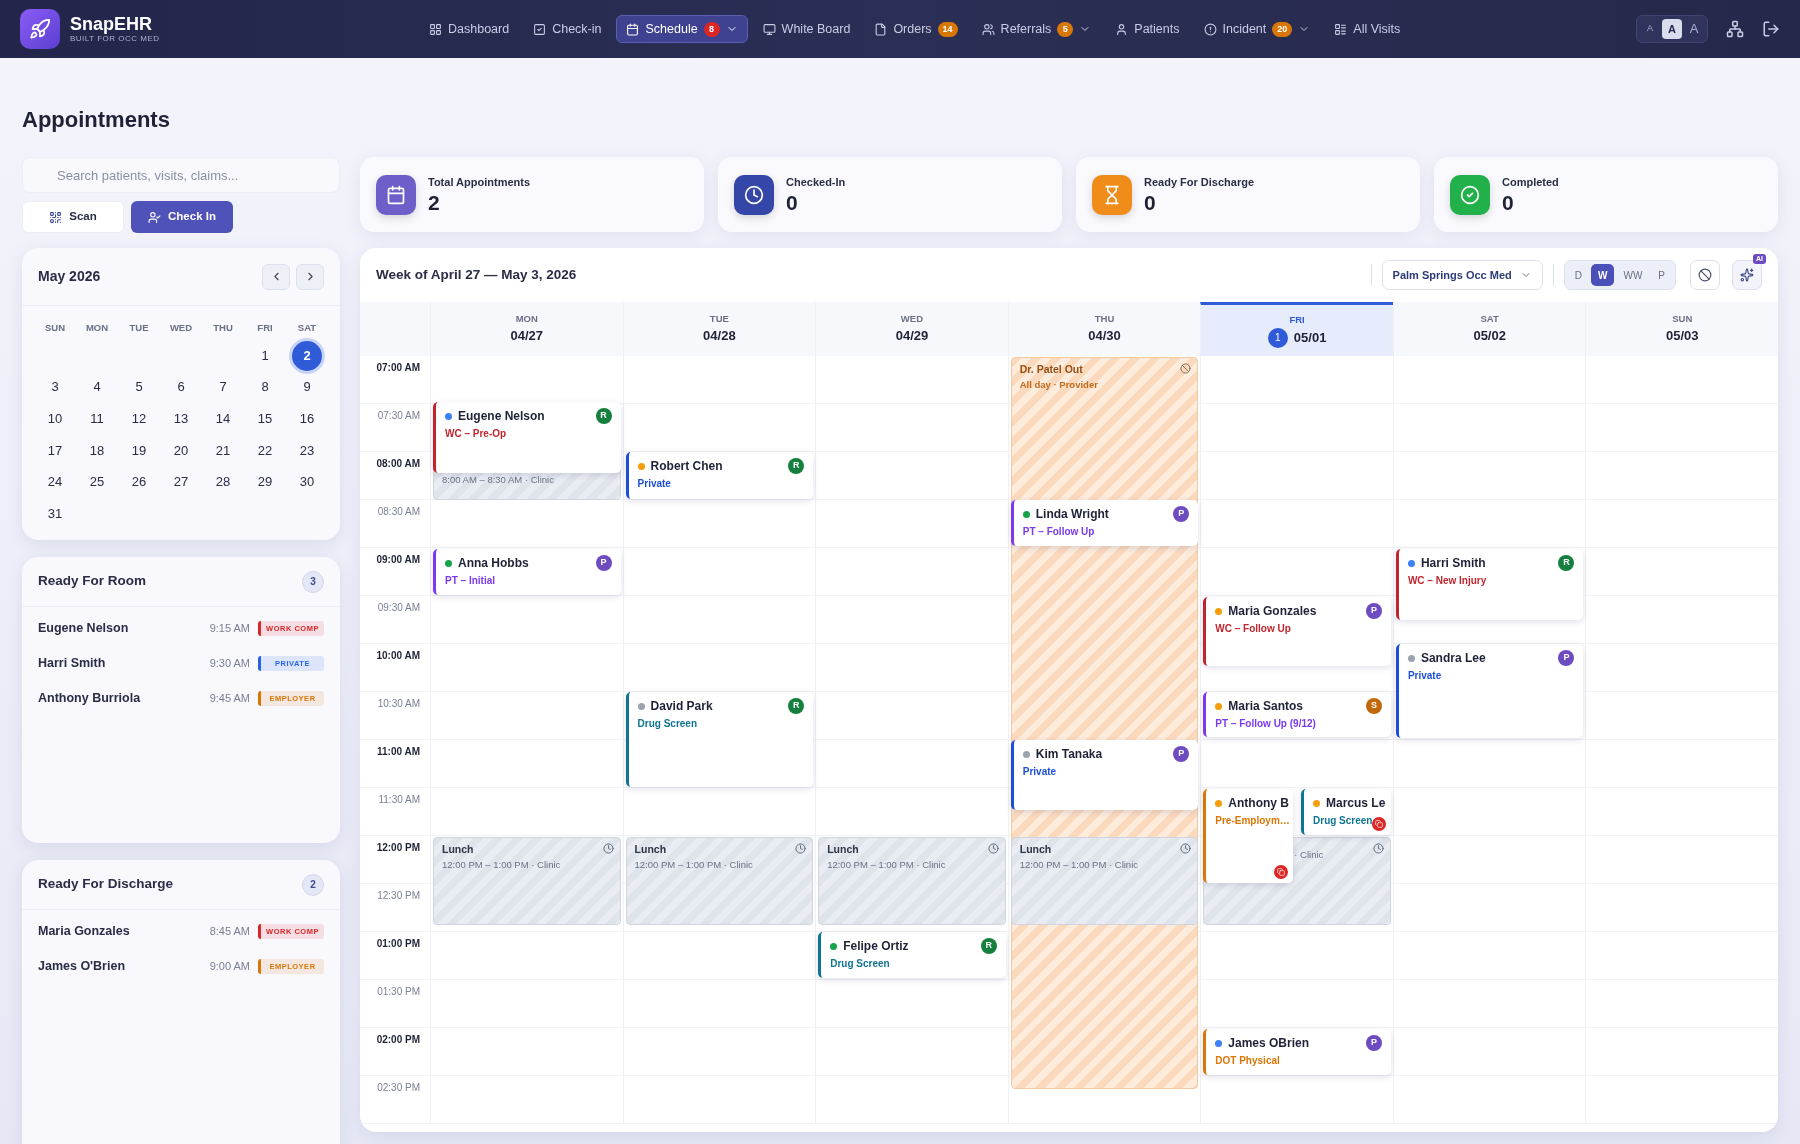 This screenshot has height=1144, width=1800. I want to click on calendar-day: 1, so click(265, 355).